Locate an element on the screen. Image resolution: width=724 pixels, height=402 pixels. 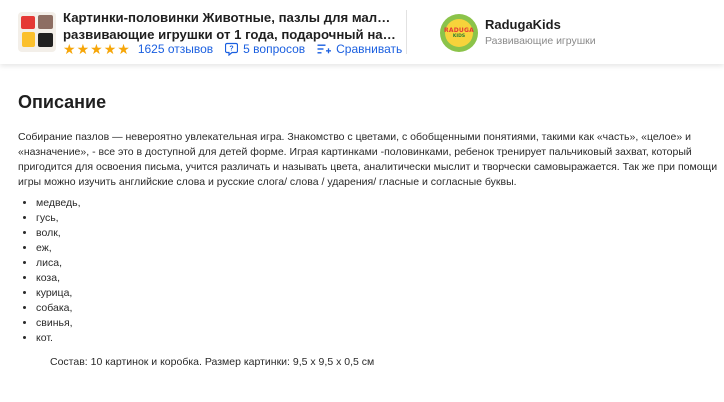
list-item: кот. is located at coordinates (58, 338).